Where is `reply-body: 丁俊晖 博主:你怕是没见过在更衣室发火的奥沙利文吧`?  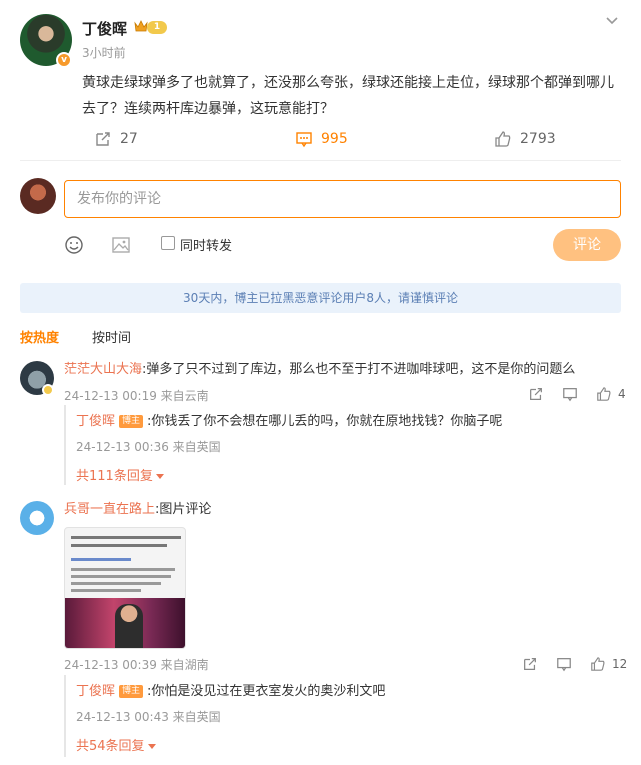 reply-body: 丁俊晖 博主:你怕是没见过在更衣室发火的奥沙利文吧 is located at coordinates (230, 692).